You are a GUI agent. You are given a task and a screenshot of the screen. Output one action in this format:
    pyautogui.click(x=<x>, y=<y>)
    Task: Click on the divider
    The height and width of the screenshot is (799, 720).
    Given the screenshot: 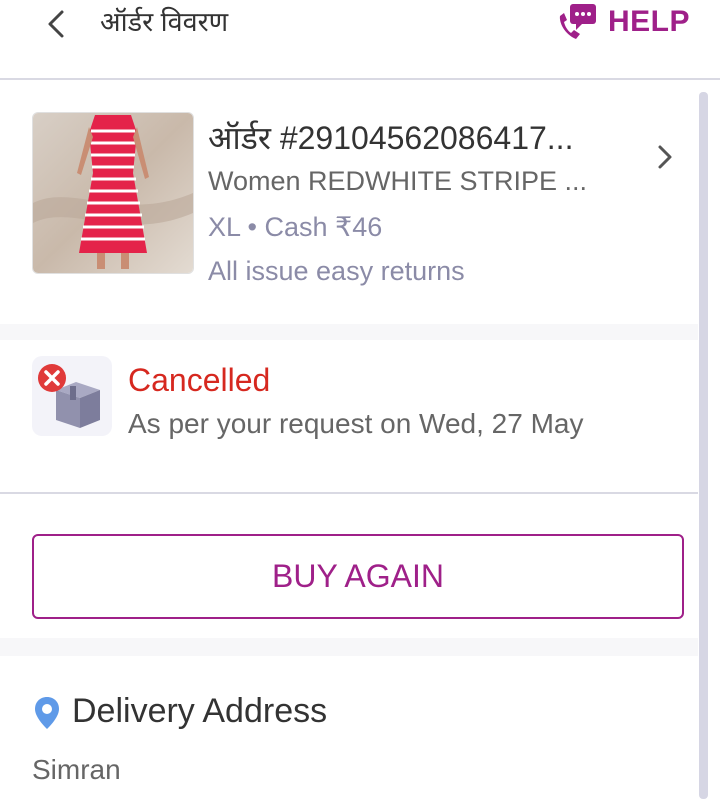 What is the action you would take?
    pyautogui.click(x=349, y=493)
    